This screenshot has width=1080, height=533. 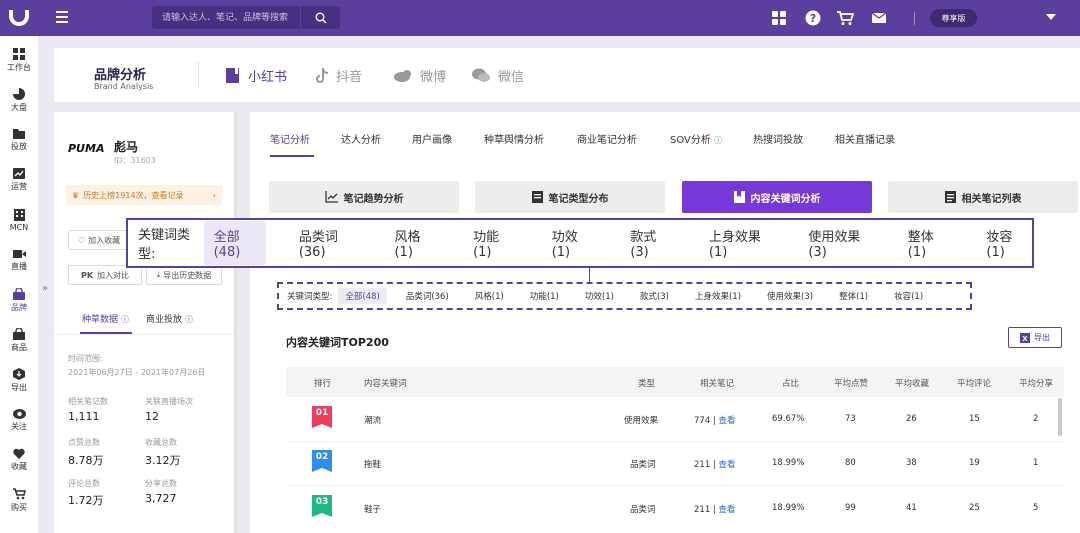 What do you see at coordinates (19, 140) in the screenshot?
I see `sidebar-item-placement: 投放` at bounding box center [19, 140].